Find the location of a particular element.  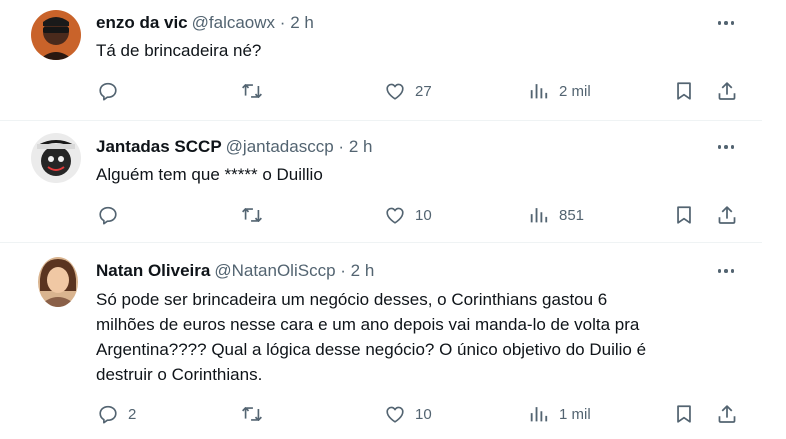

views-button: 2 mil is located at coordinates (559, 91).